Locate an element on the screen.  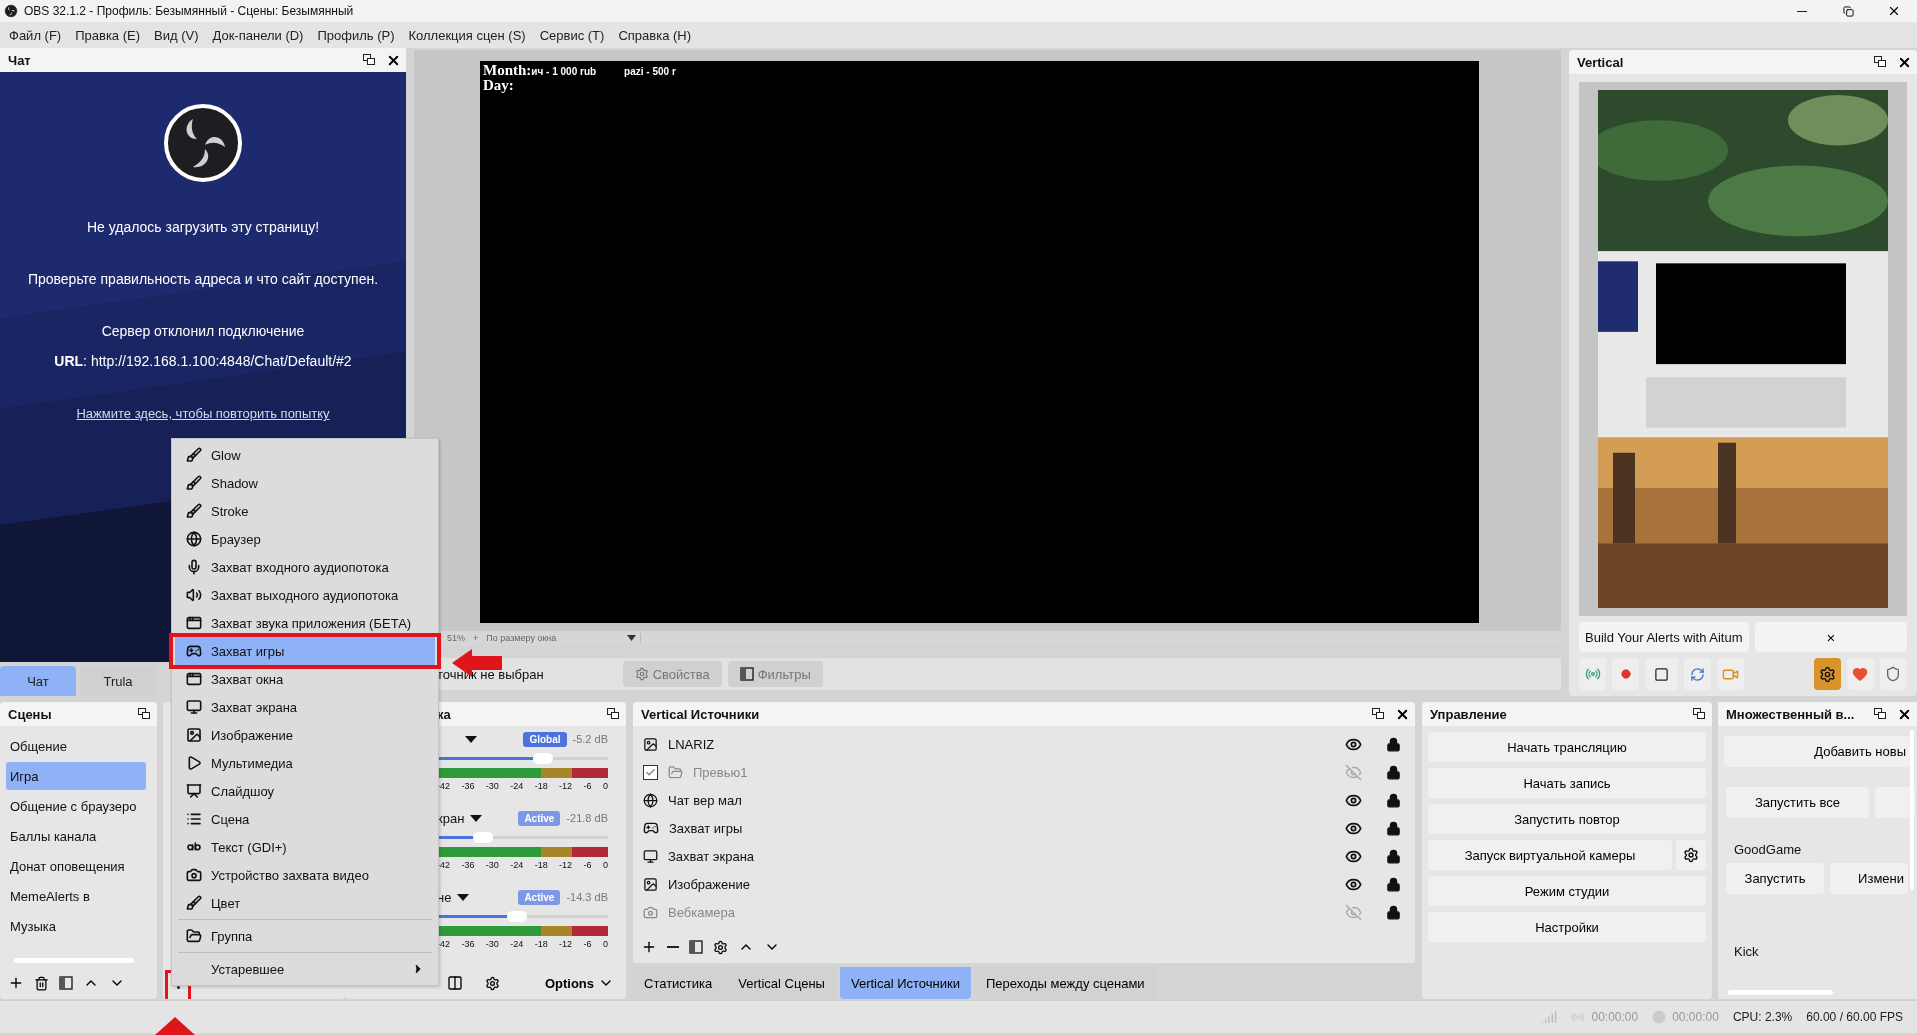
error-hint: Проверьте правильность адреса и что сайт доступен. is located at coordinates (203, 279).